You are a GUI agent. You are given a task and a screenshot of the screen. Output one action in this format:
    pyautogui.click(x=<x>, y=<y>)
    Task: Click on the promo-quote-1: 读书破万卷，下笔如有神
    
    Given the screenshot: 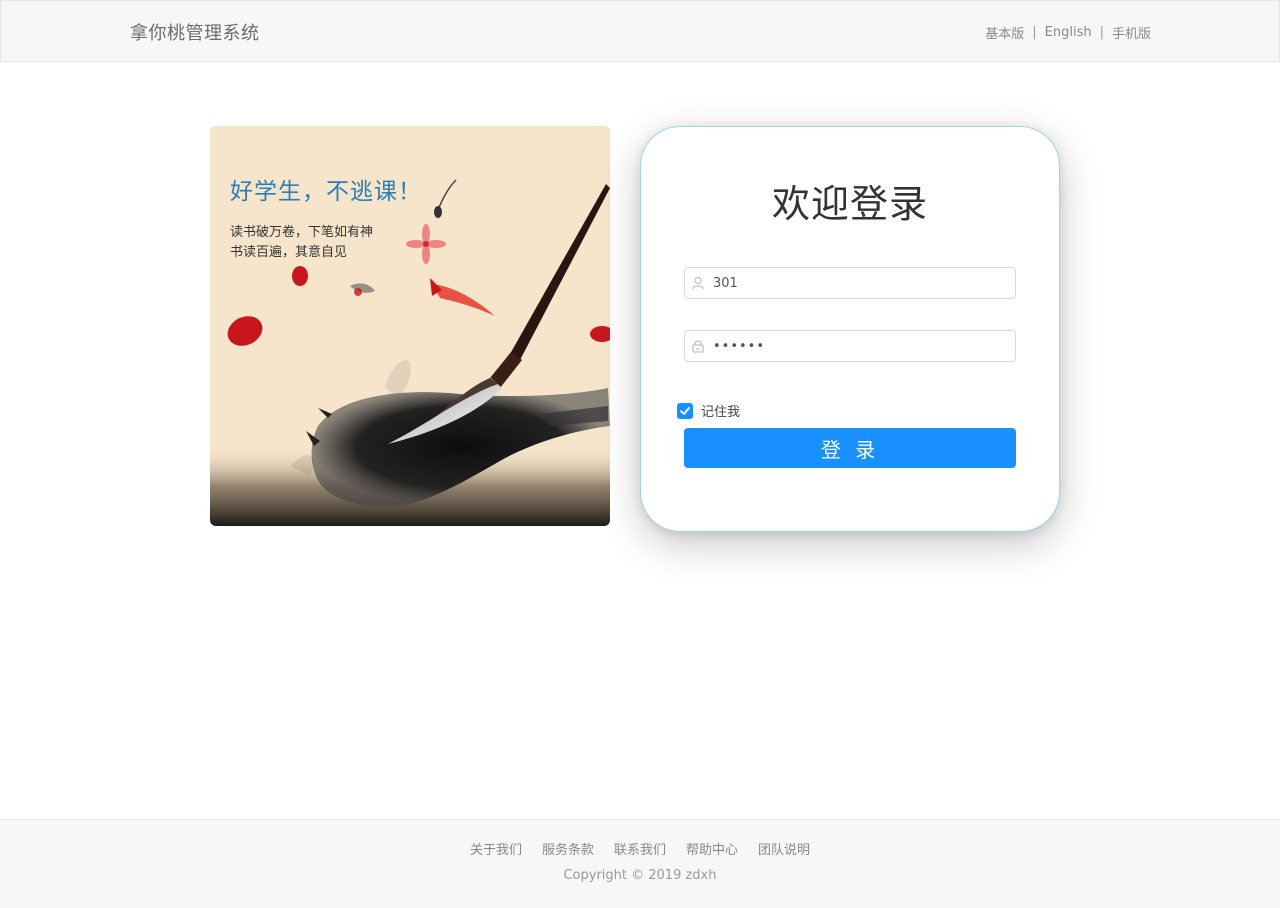 What is the action you would take?
    pyautogui.click(x=302, y=232)
    